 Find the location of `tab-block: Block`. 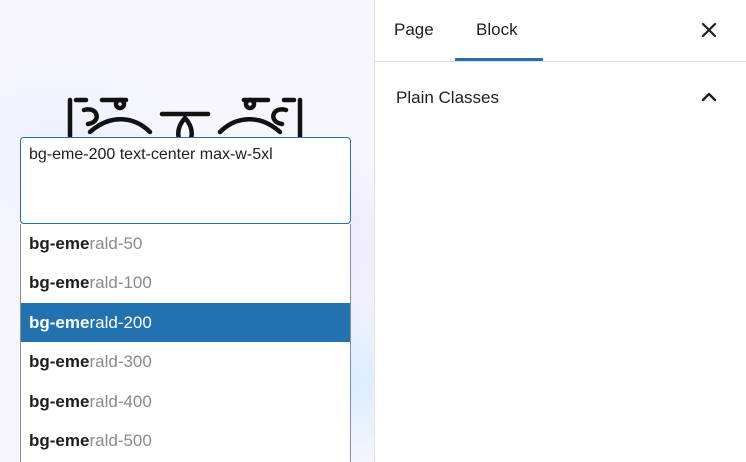

tab-block: Block is located at coordinates (497, 30).